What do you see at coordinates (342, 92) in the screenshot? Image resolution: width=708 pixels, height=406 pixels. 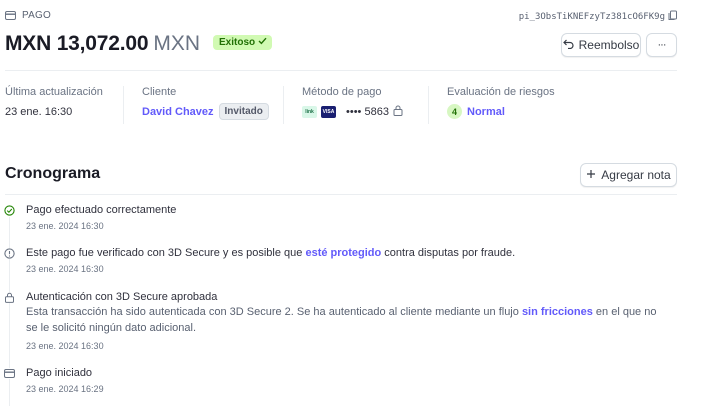 I see `payment-method-label: Método de pago` at bounding box center [342, 92].